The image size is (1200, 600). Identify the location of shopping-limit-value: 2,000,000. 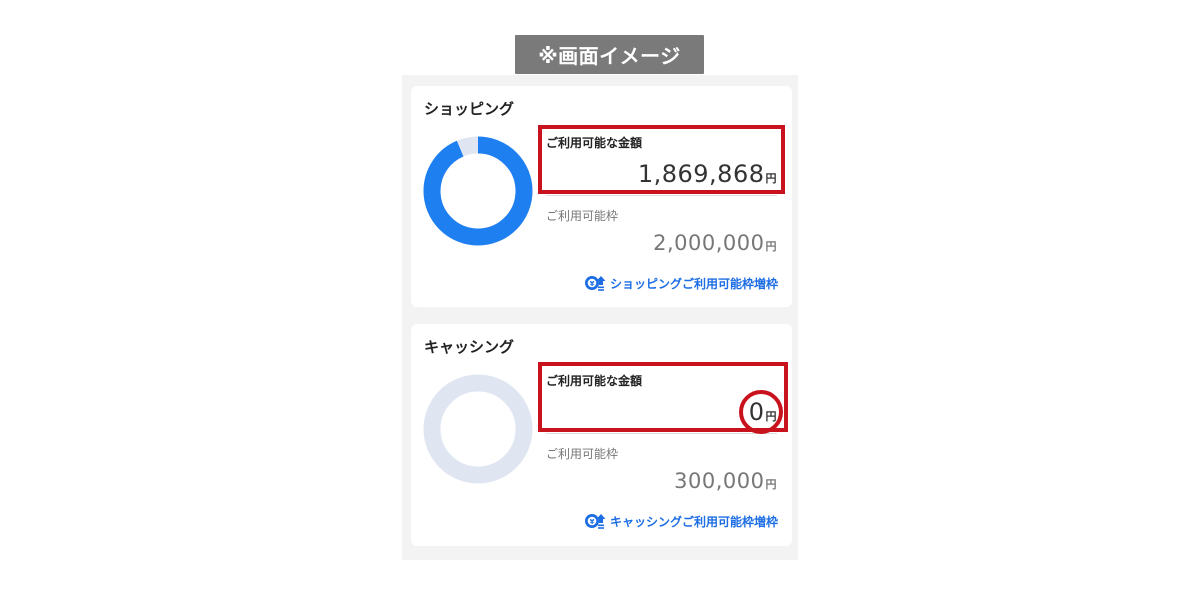
(709, 243).